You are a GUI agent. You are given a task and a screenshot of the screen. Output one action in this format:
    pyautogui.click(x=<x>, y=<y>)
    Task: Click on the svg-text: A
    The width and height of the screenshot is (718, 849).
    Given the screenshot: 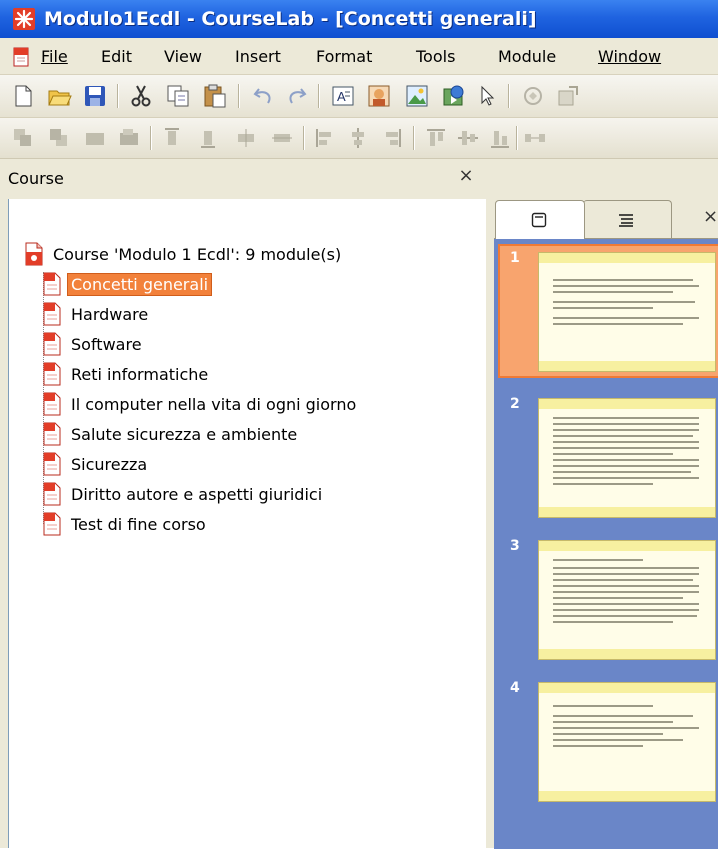 What is the action you would take?
    pyautogui.click(x=341, y=96)
    